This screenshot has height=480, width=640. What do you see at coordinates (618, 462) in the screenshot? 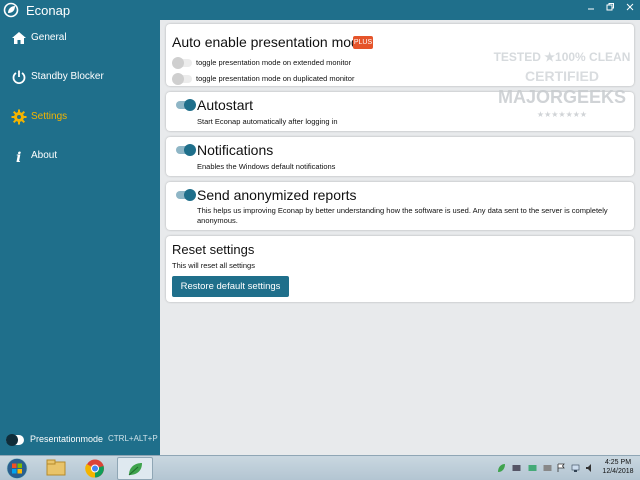
I see `taskbar-clock-time: 4:25 PM` at bounding box center [618, 462].